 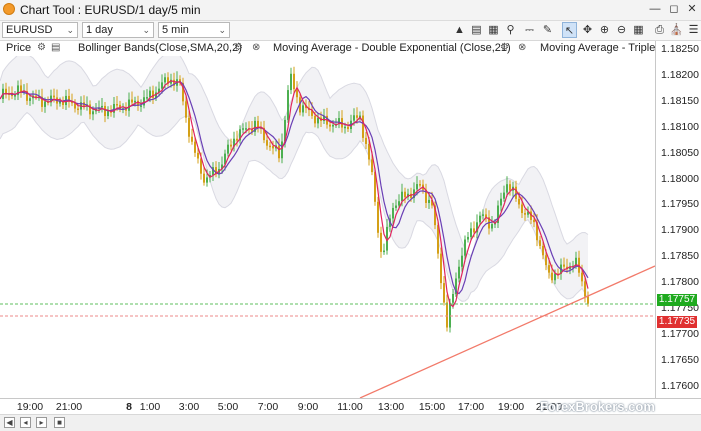 What do you see at coordinates (638, 30) in the screenshot?
I see `grid-icon: ▦` at bounding box center [638, 30].